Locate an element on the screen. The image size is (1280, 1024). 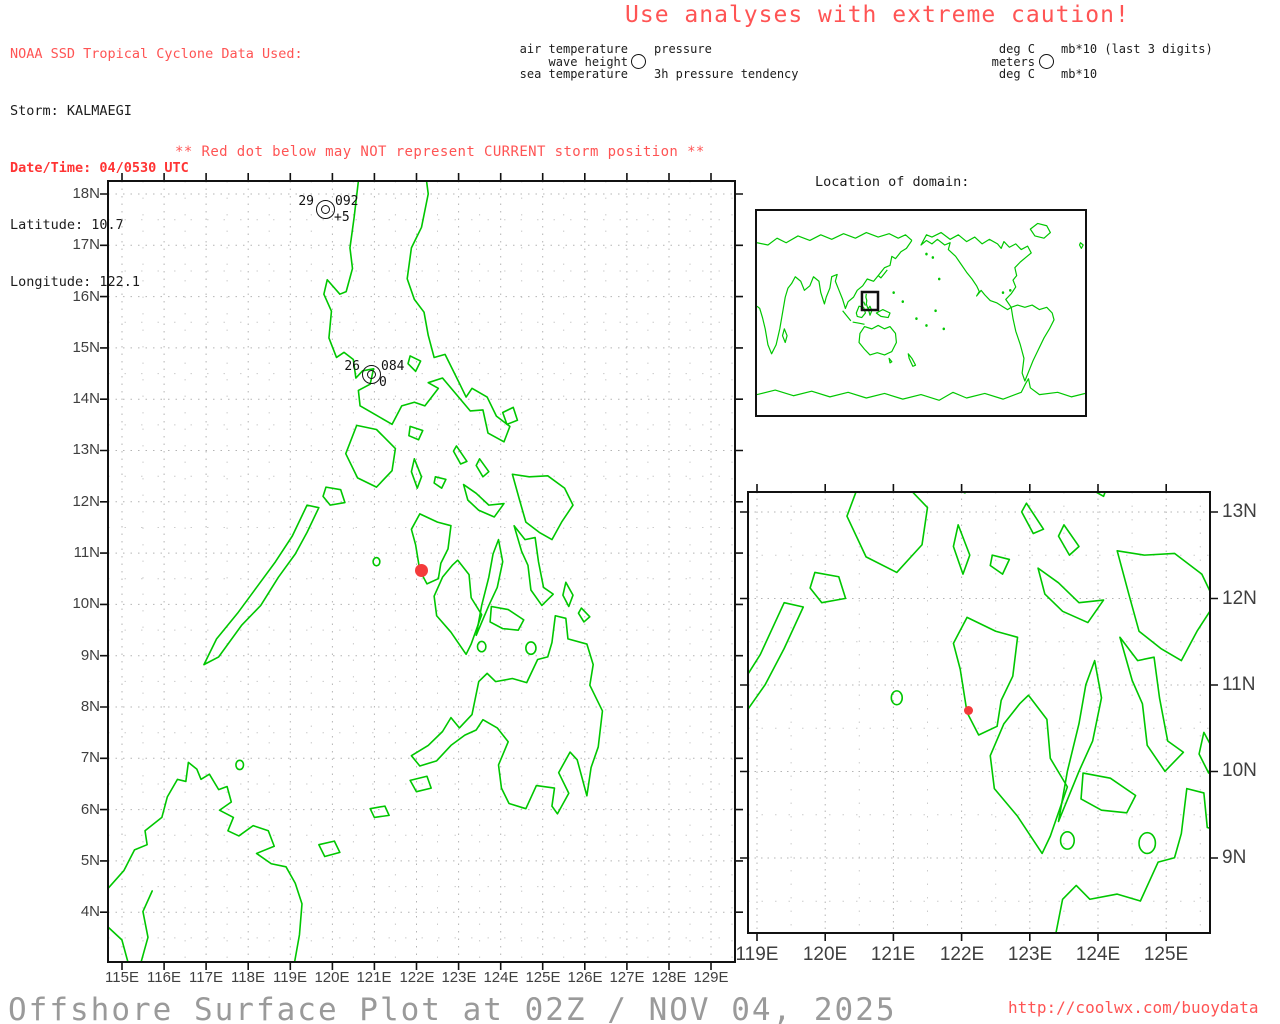
zoom-lon-label: 122E is located at coordinates (962, 954).